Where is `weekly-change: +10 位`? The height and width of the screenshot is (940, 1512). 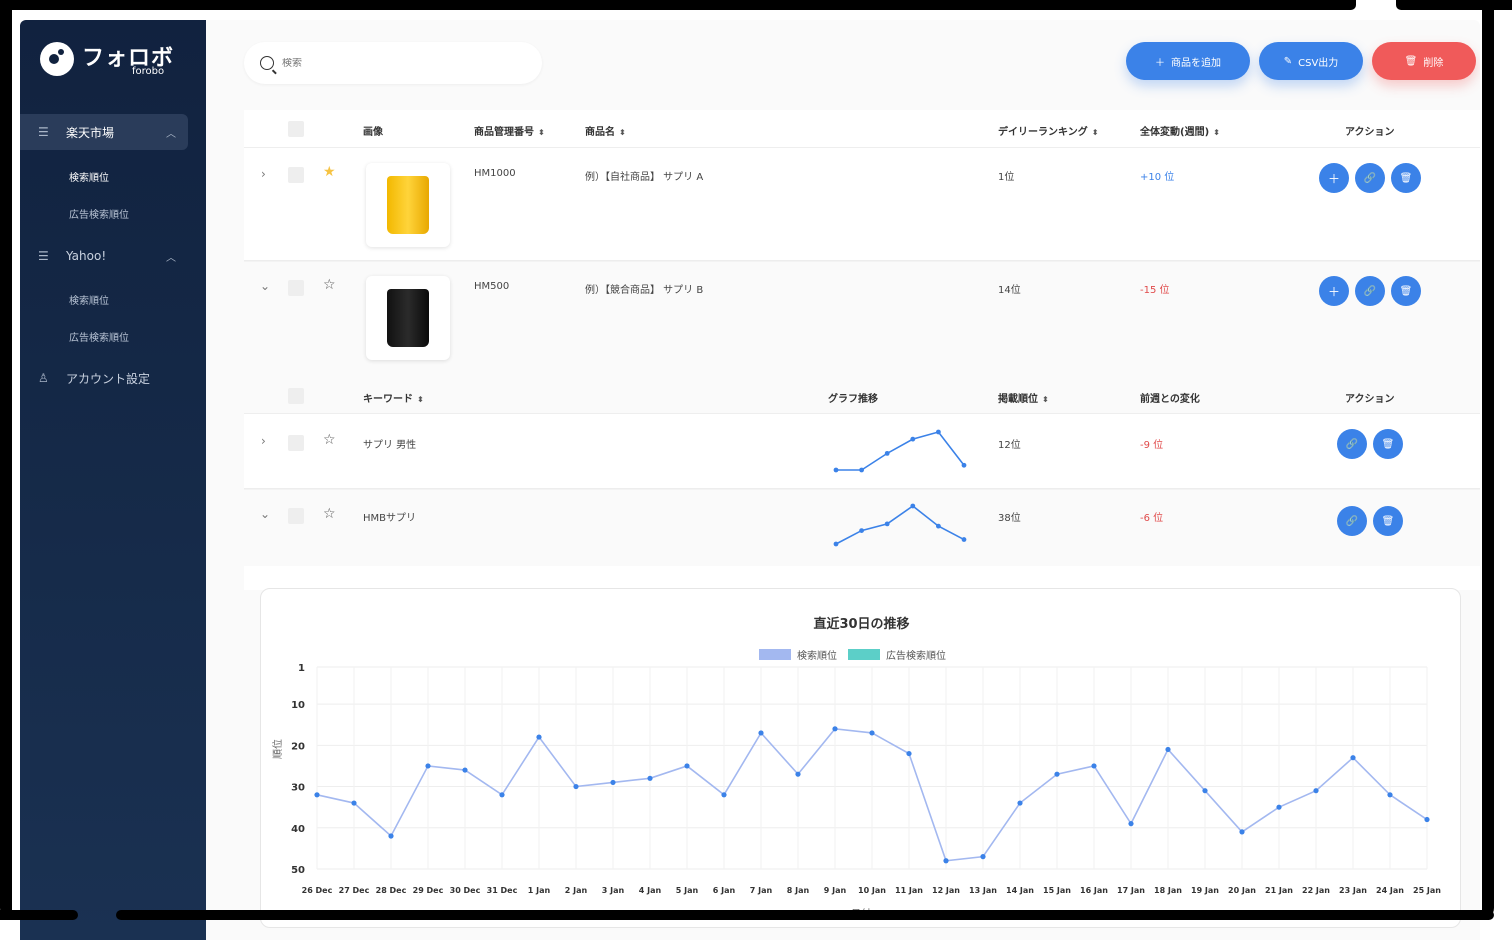
weekly-change: +10 位 is located at coordinates (1157, 177).